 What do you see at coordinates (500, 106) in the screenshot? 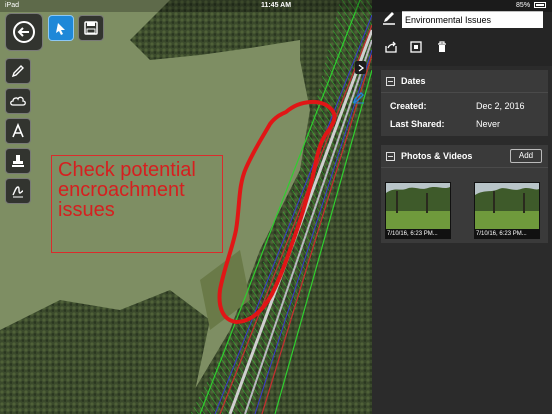
I see `created-value: Dec 2, 2016` at bounding box center [500, 106].